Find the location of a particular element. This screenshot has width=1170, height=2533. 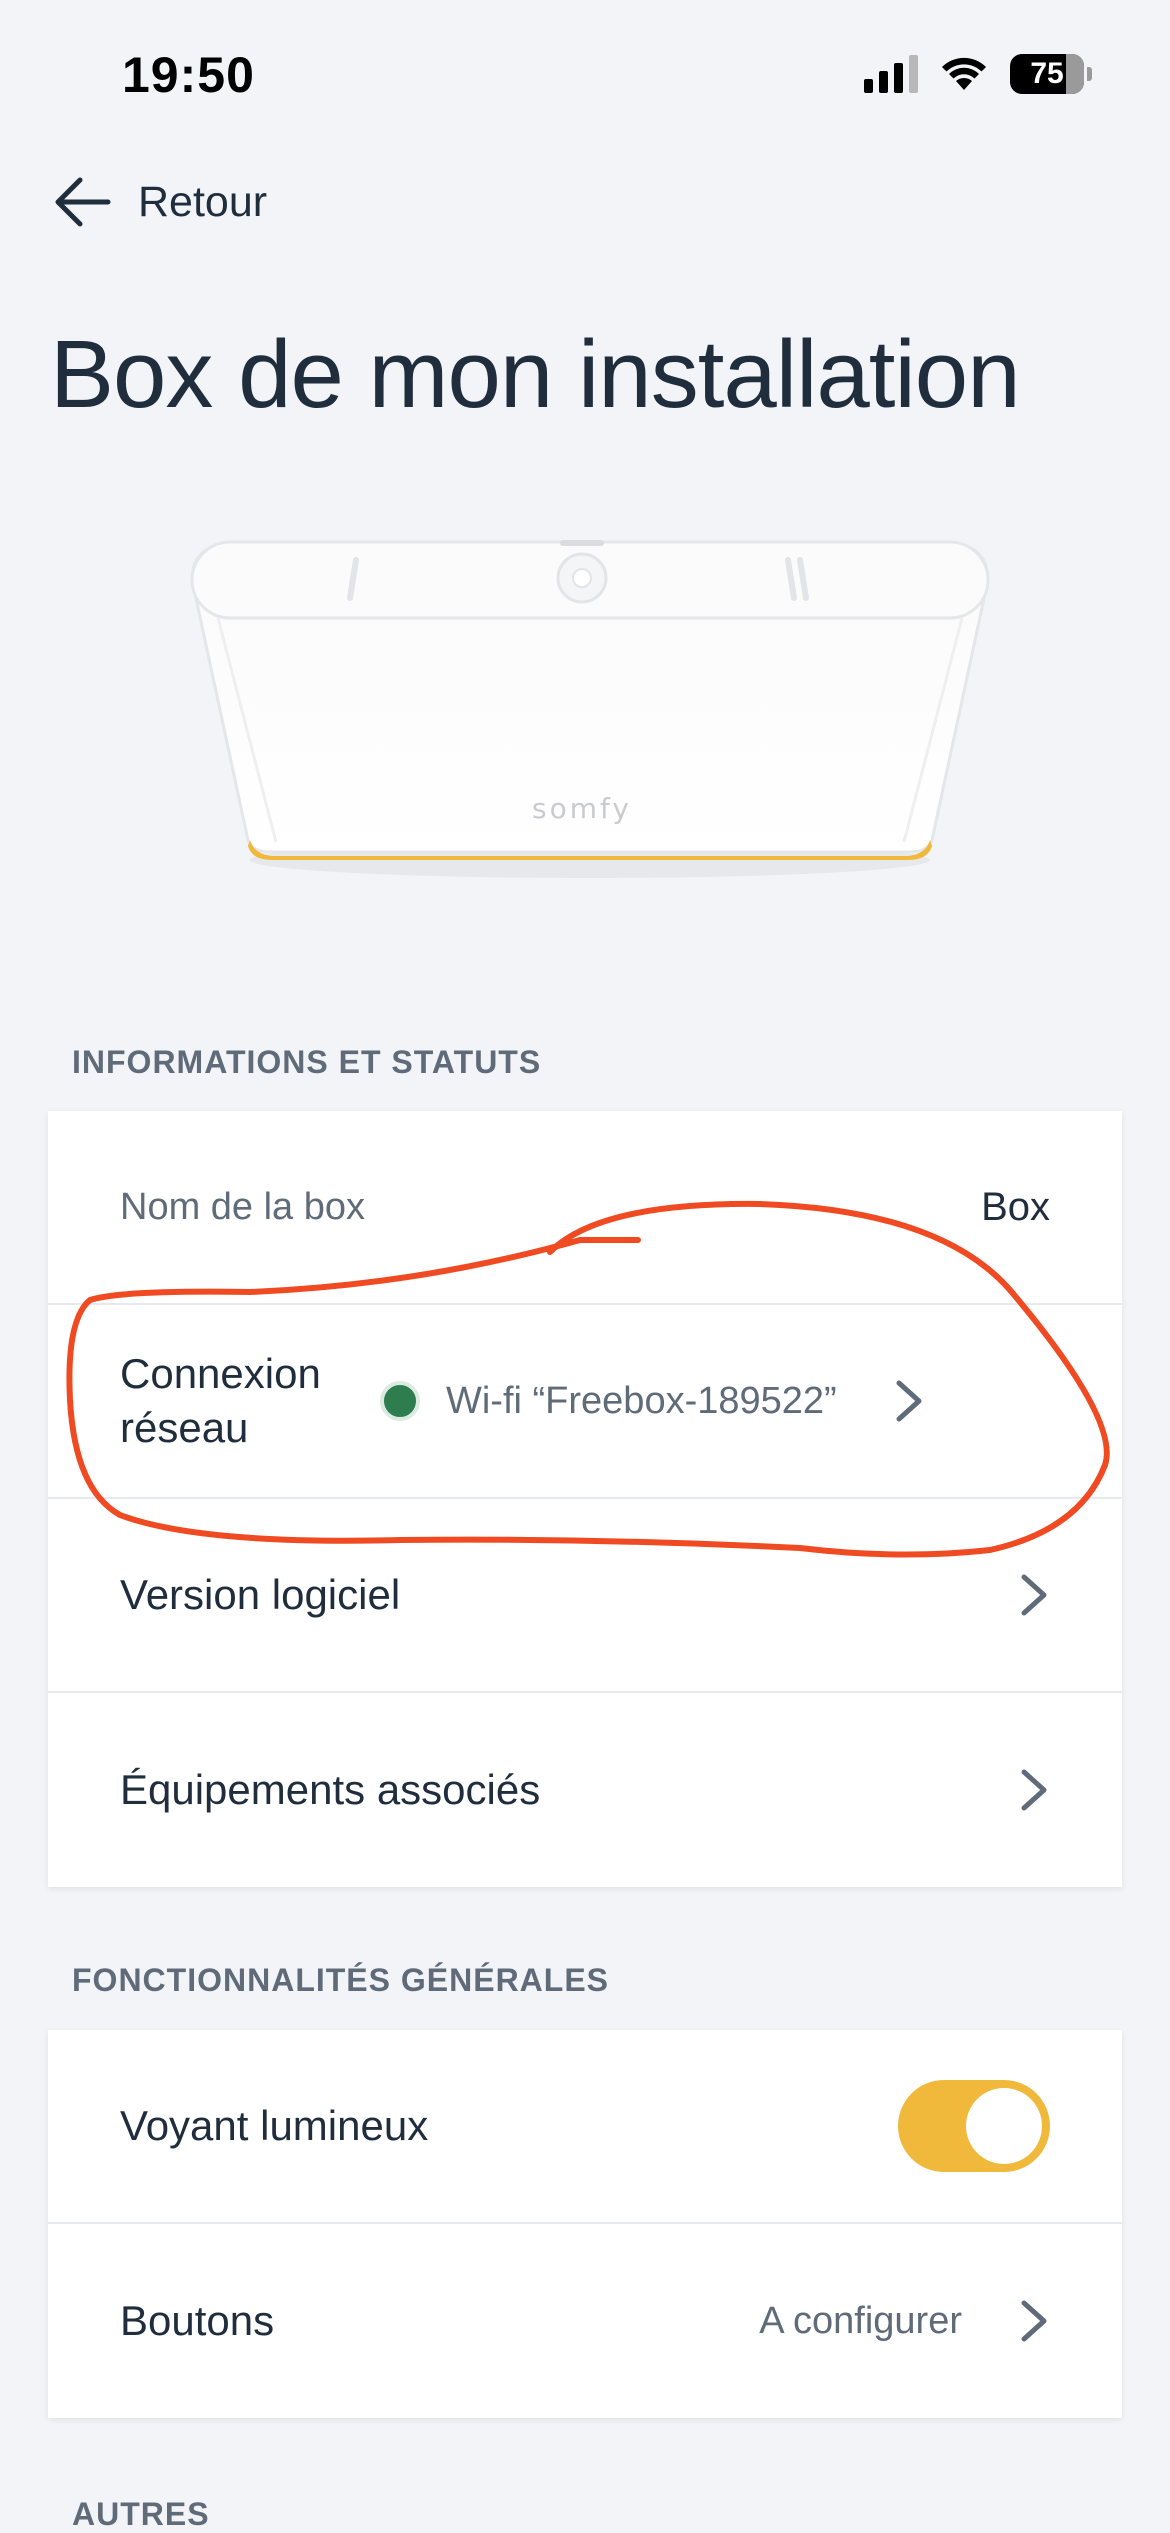

status-dot-icon is located at coordinates (400, 1401).